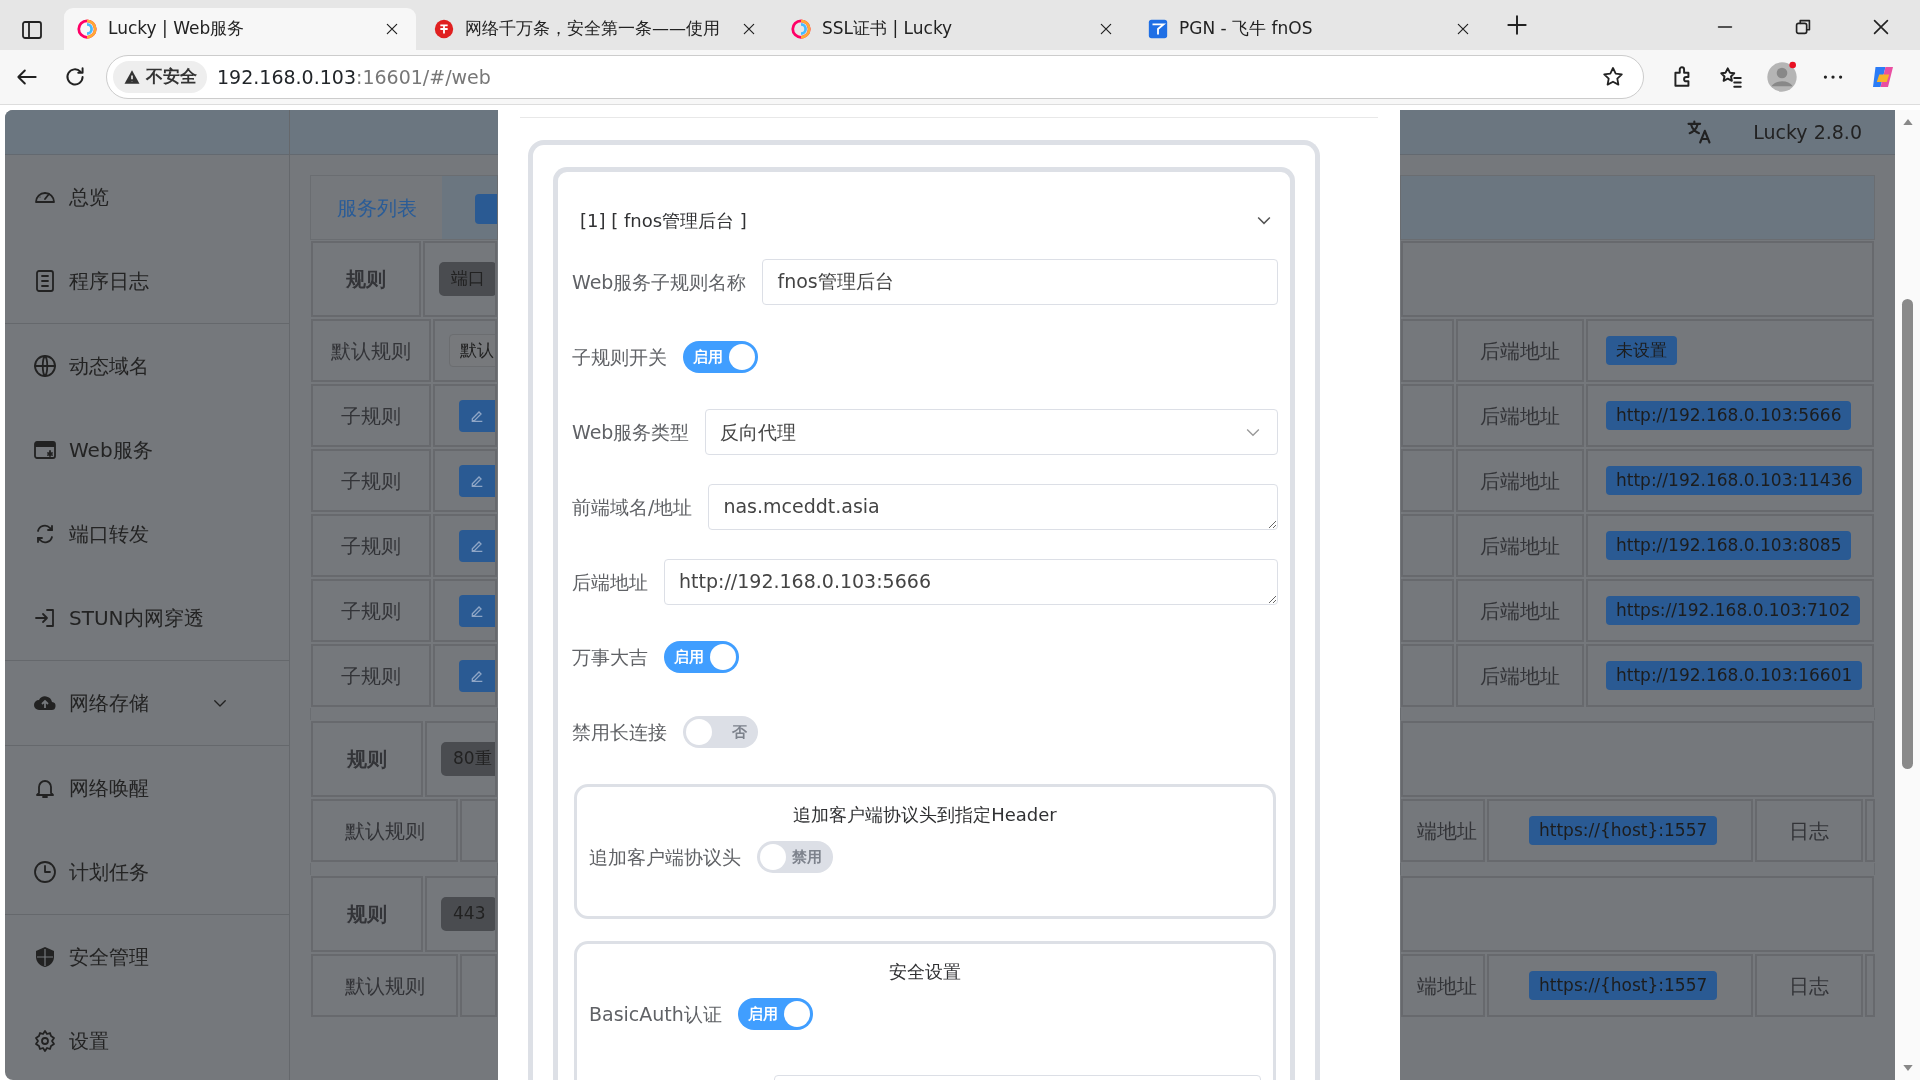  Describe the element at coordinates (423, 77) in the screenshot. I see `url-path: :16601/#/web` at that location.